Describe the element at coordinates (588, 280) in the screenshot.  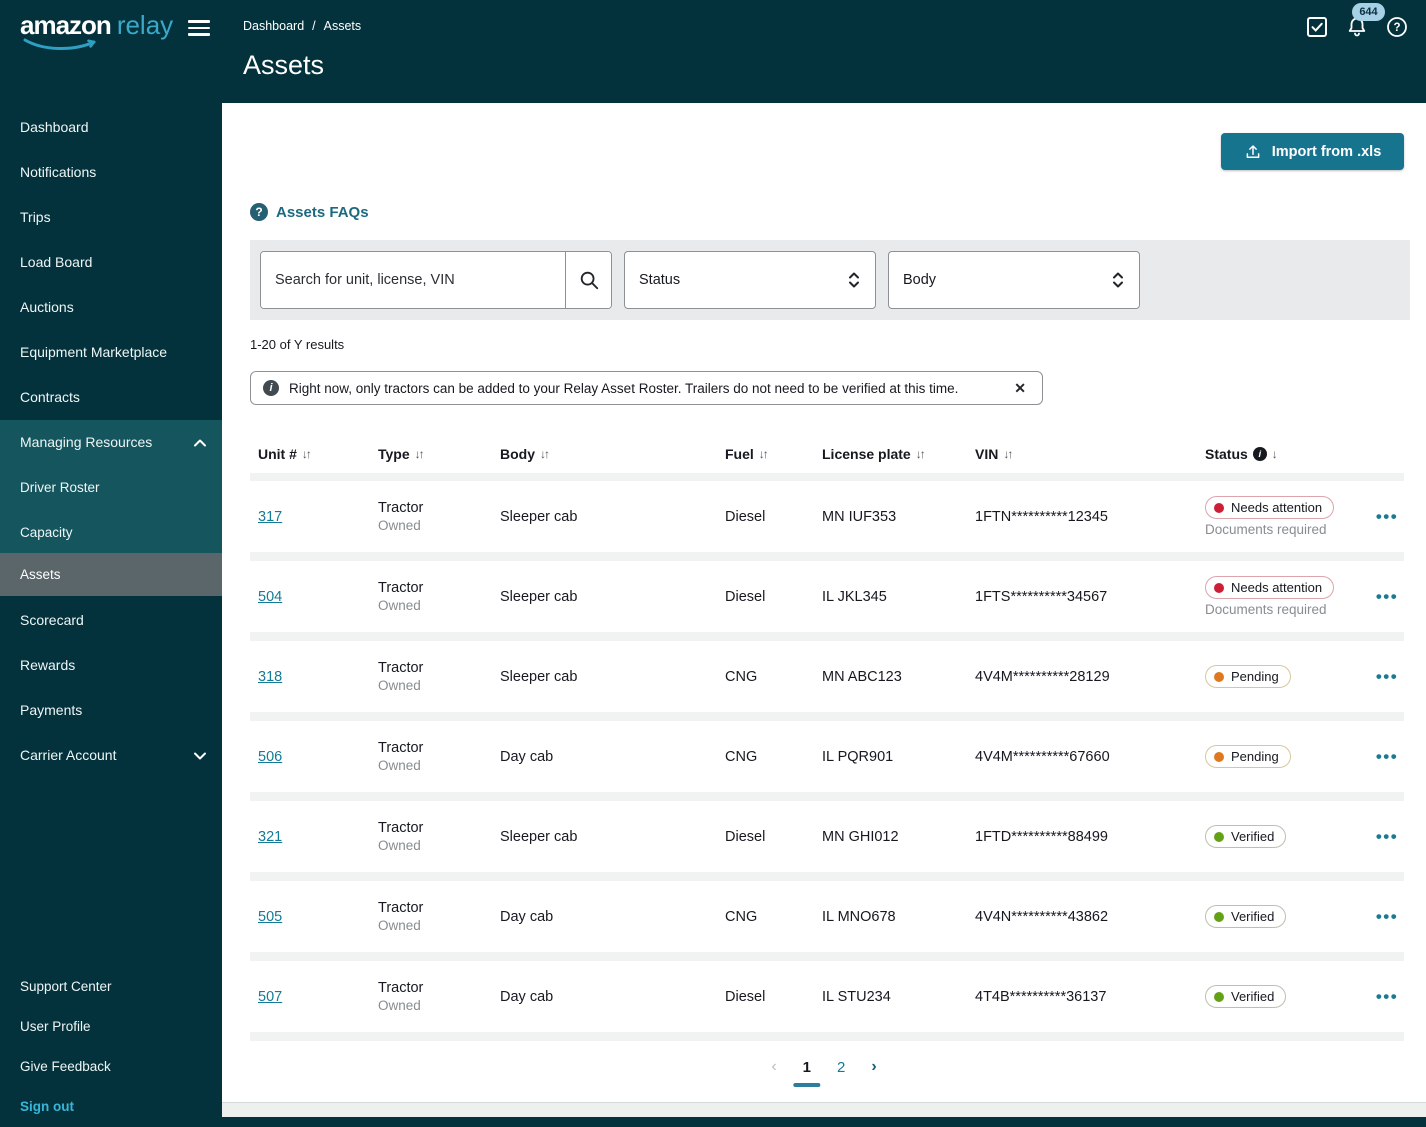
I see `search-button` at that location.